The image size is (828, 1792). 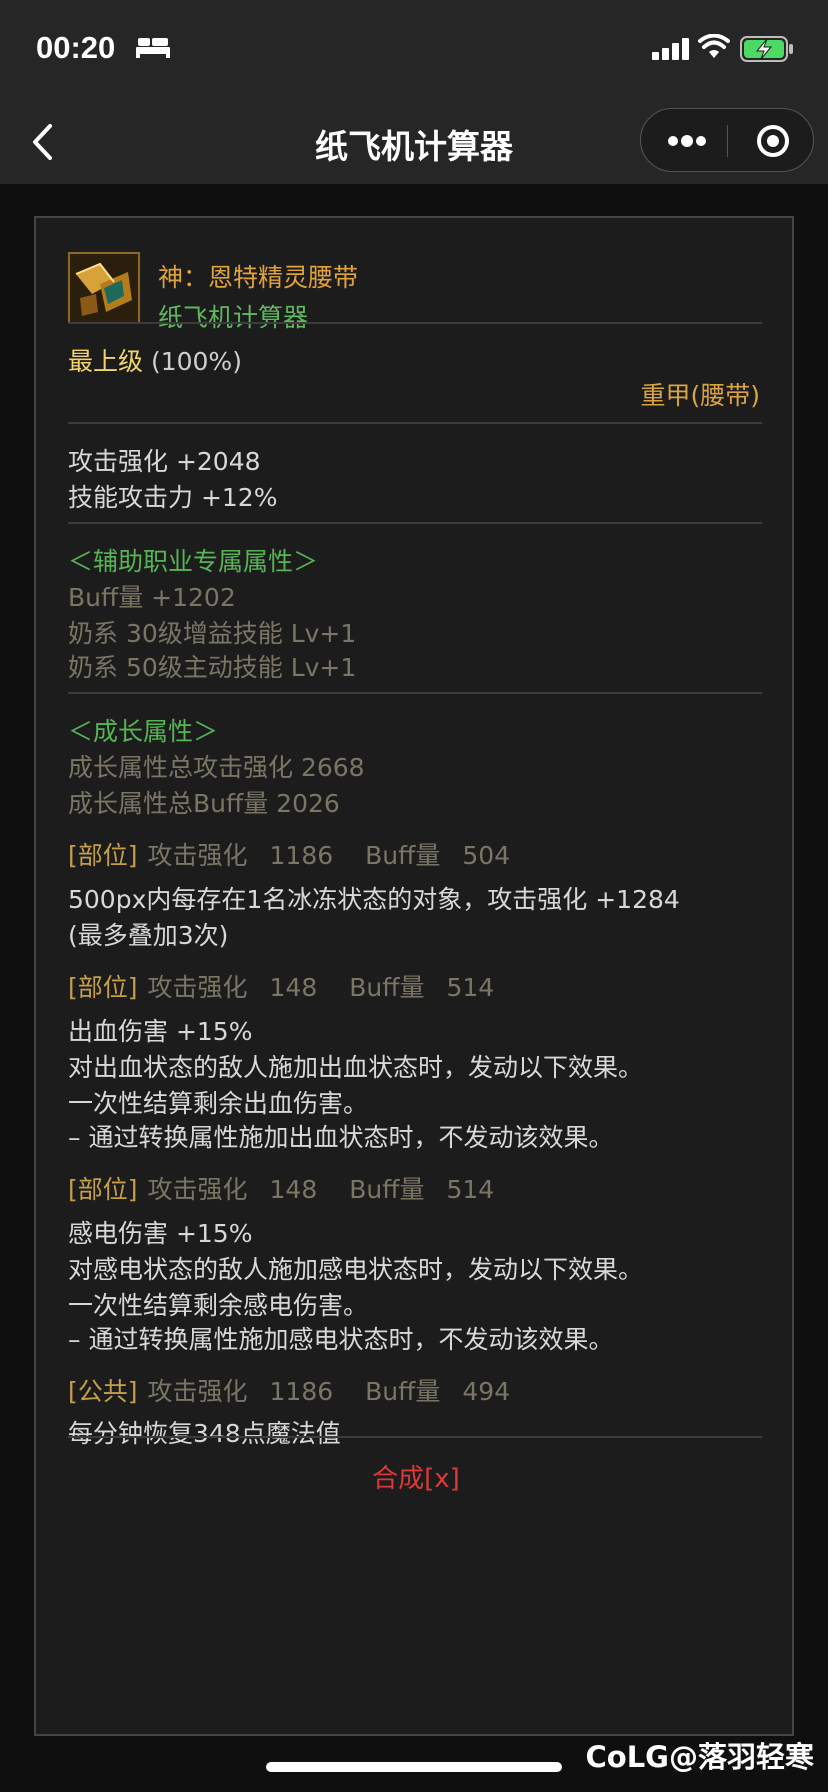 What do you see at coordinates (700, 395) in the screenshot?
I see `item-type: 重甲(腰带)` at bounding box center [700, 395].